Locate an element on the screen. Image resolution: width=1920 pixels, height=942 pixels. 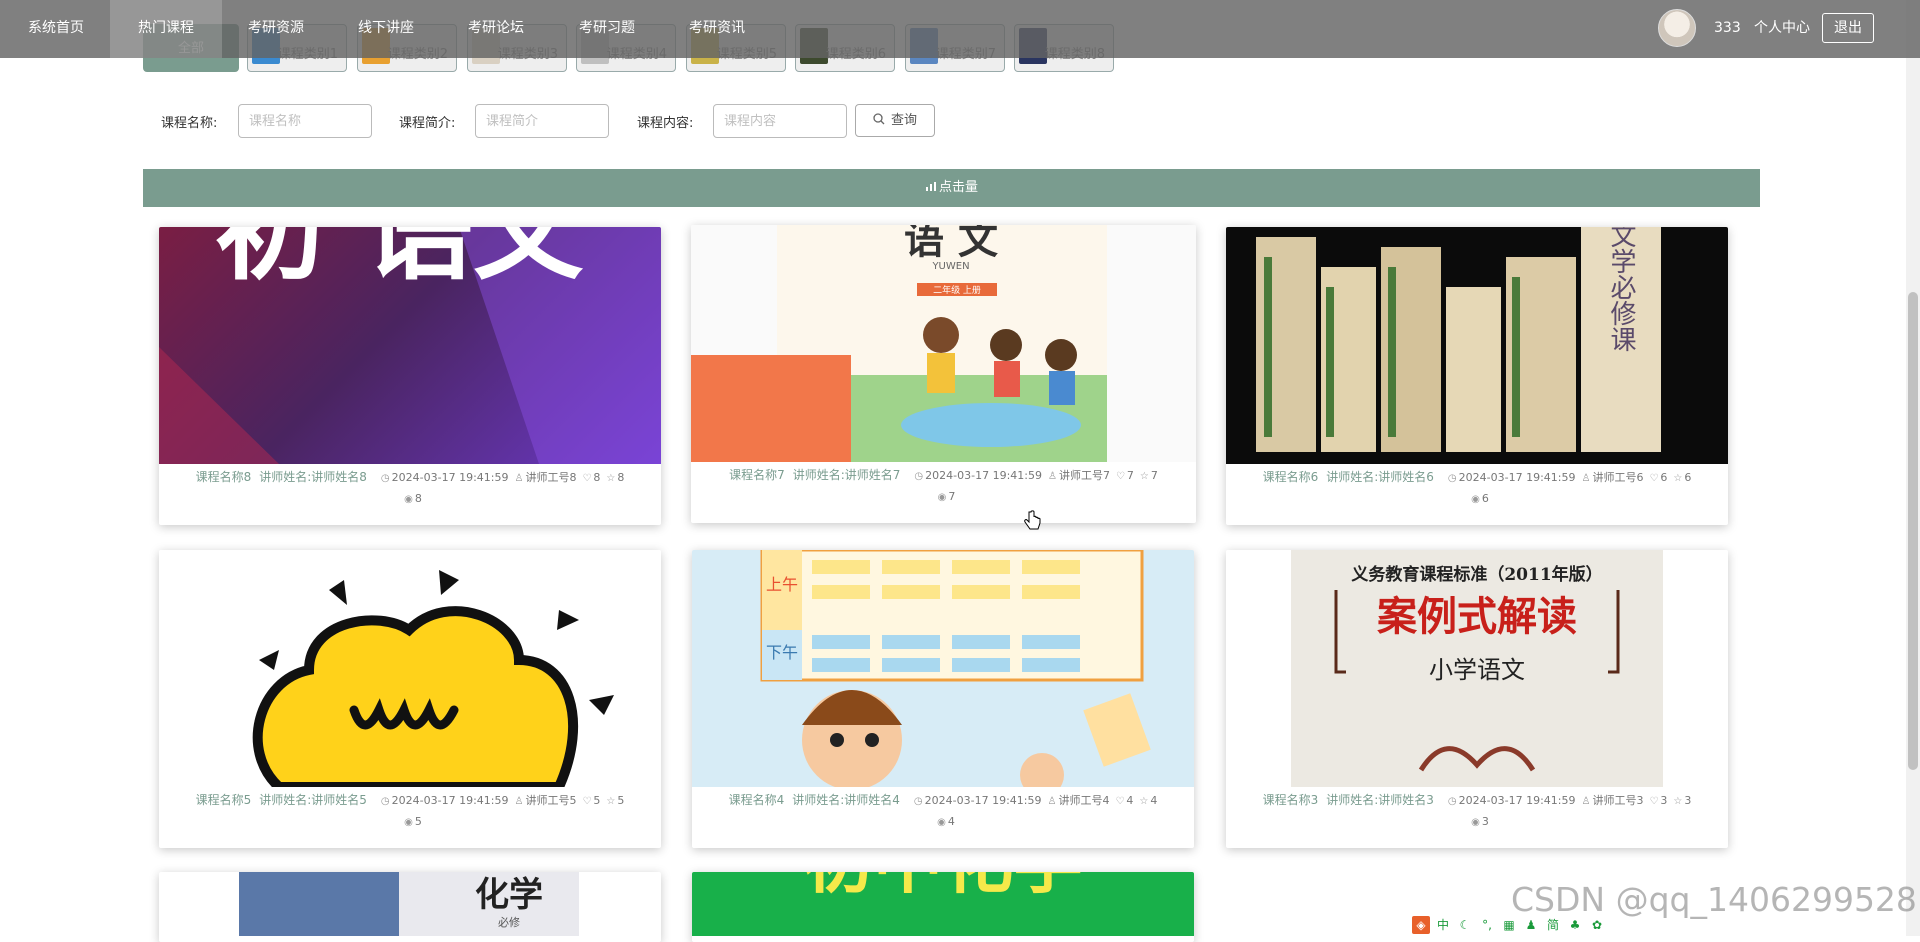
nav-forum: 考研论坛 is located at coordinates (496, 29).